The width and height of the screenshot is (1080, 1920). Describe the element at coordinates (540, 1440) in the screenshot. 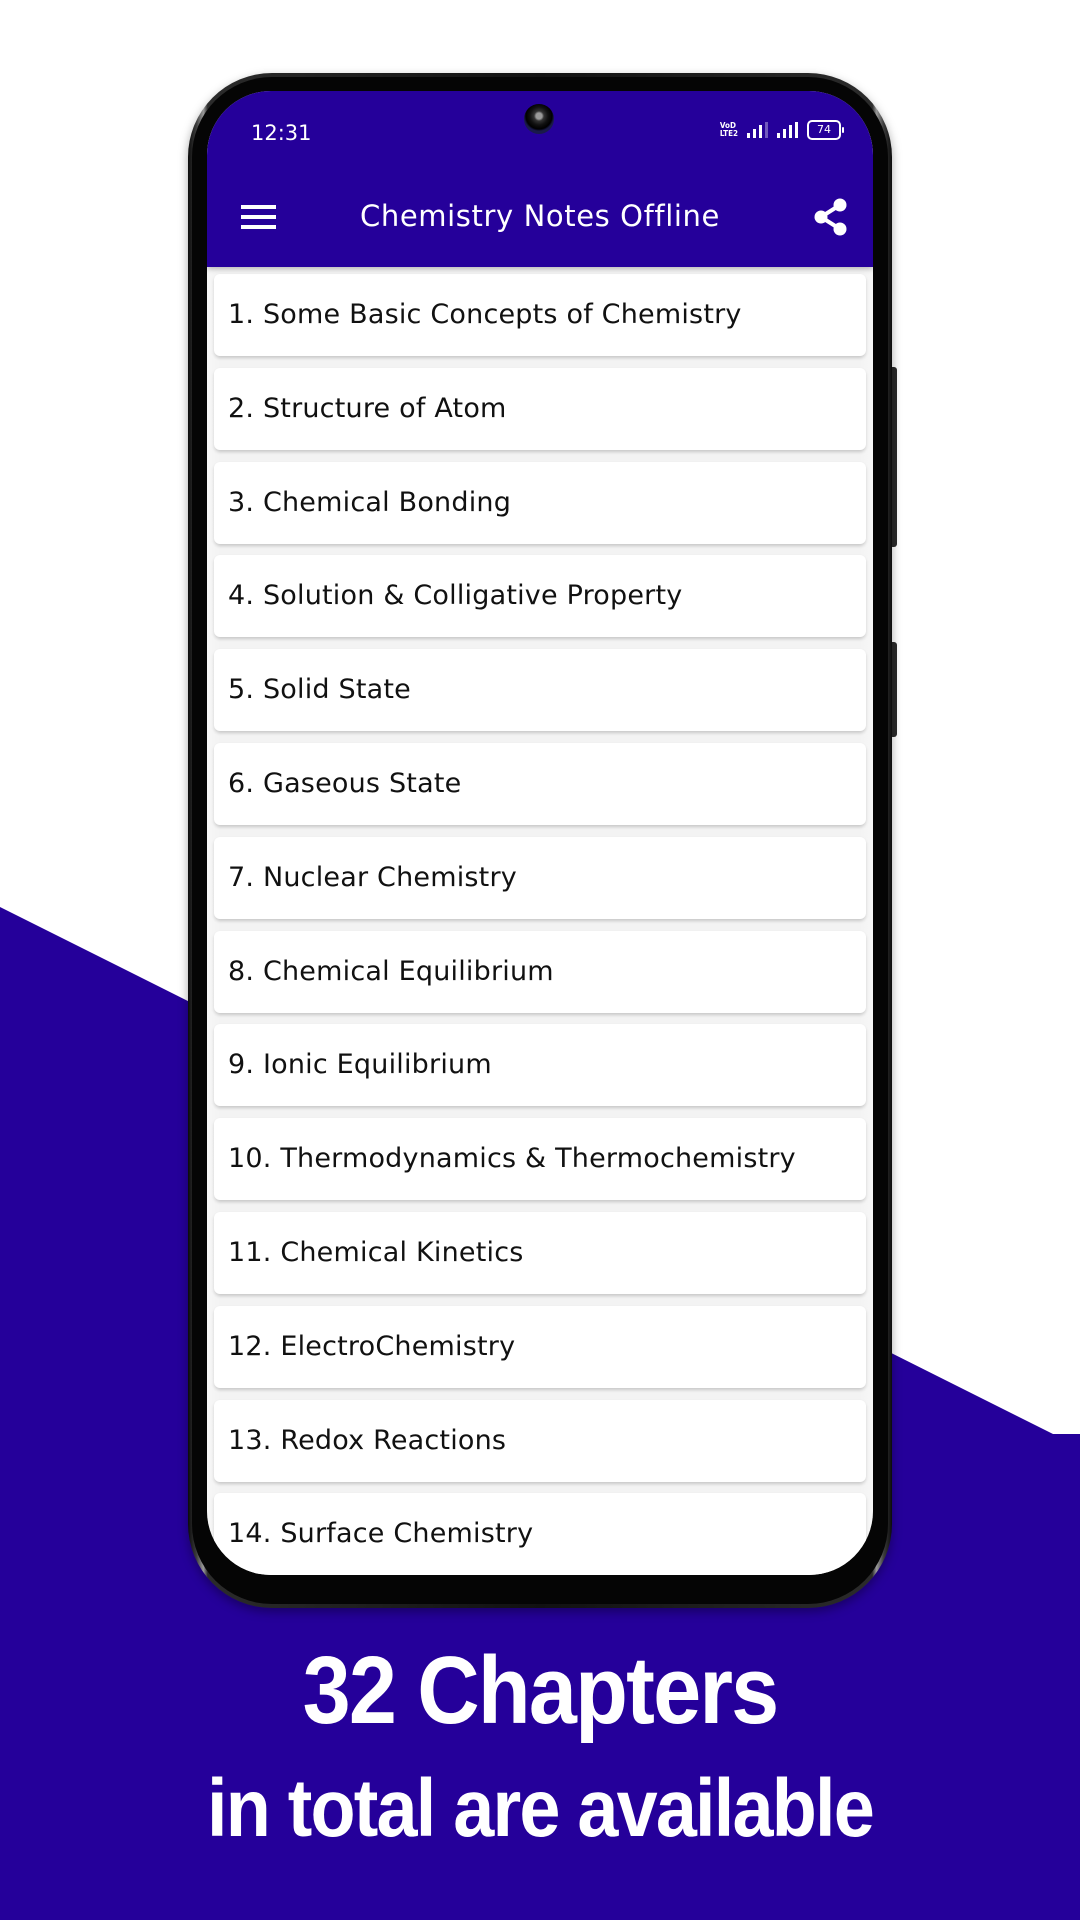

I see `chapter-list-item: 13. Redox Reactions` at that location.